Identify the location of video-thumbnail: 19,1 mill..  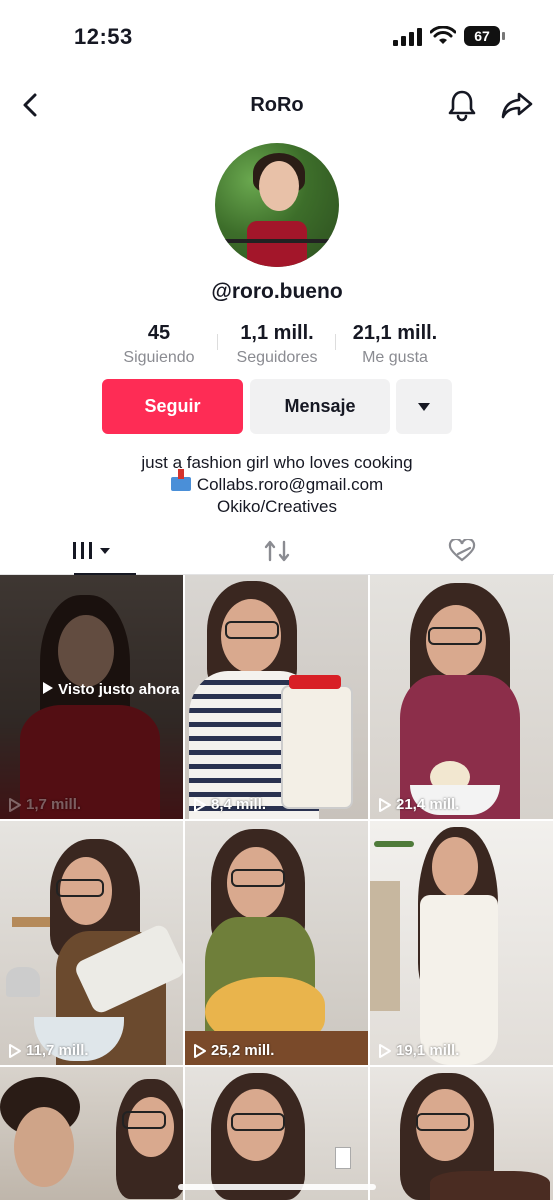
(461, 943).